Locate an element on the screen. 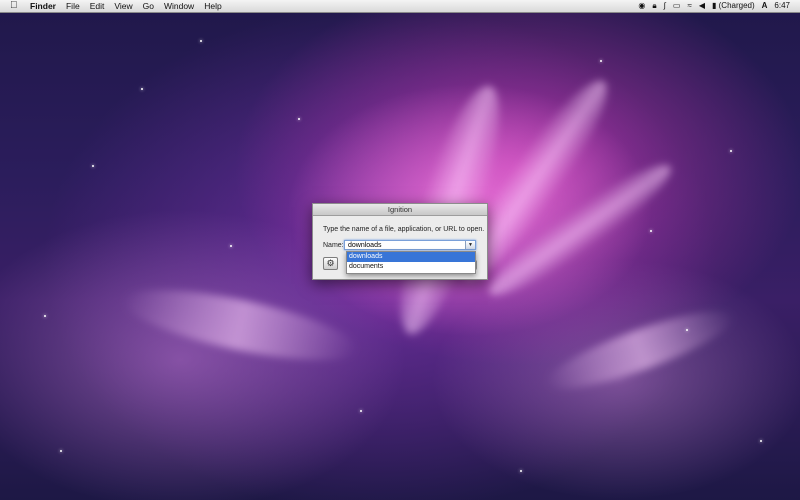 This screenshot has width=800, height=500. dialog-title: Ignition is located at coordinates (400, 210).